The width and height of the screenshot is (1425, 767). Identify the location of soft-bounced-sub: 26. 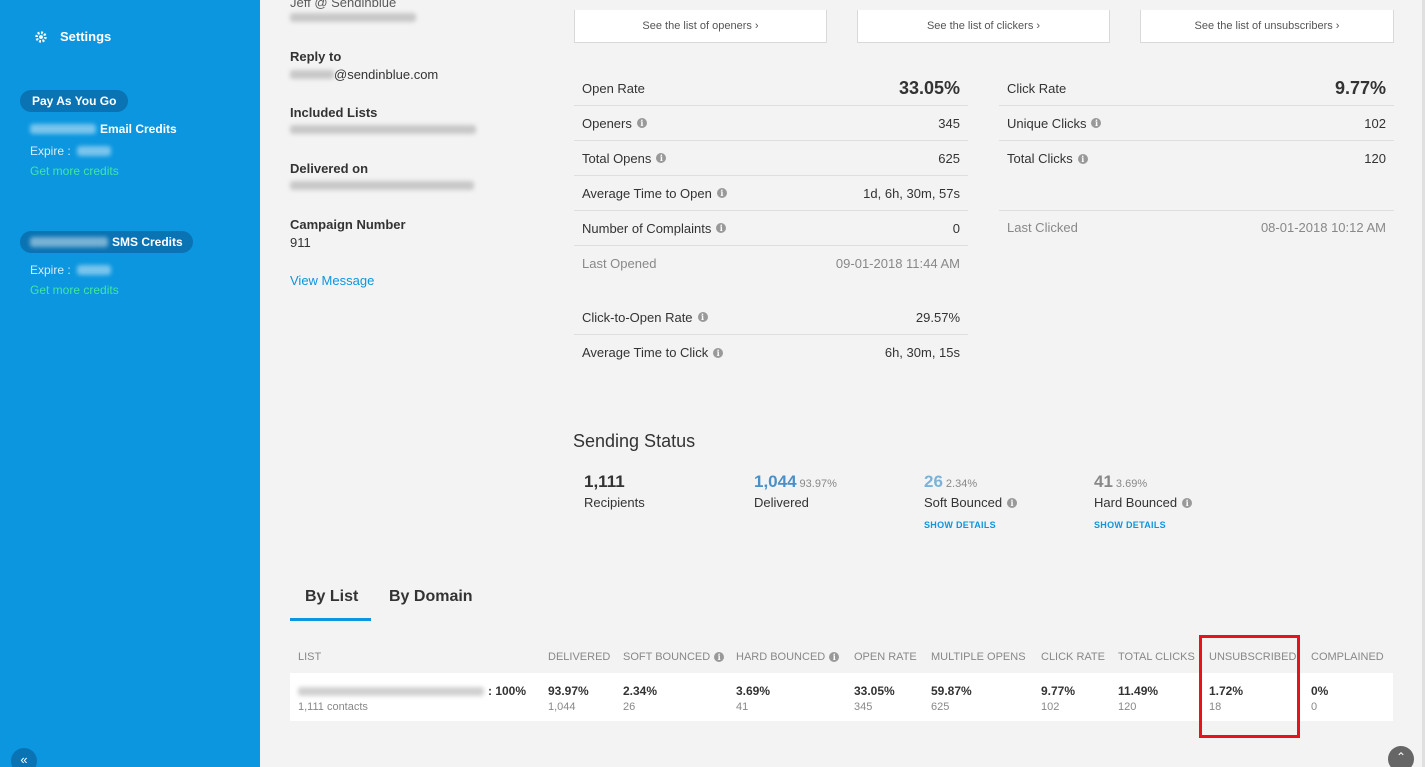
(629, 707).